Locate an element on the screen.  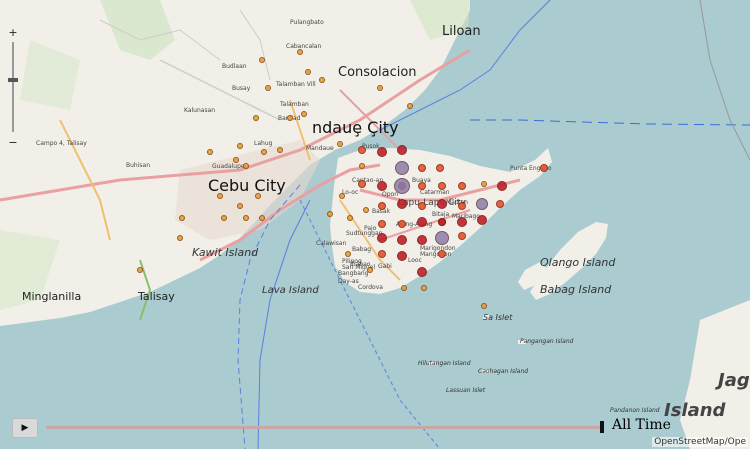
place-label: Lahug is located at coordinates (263, 143).